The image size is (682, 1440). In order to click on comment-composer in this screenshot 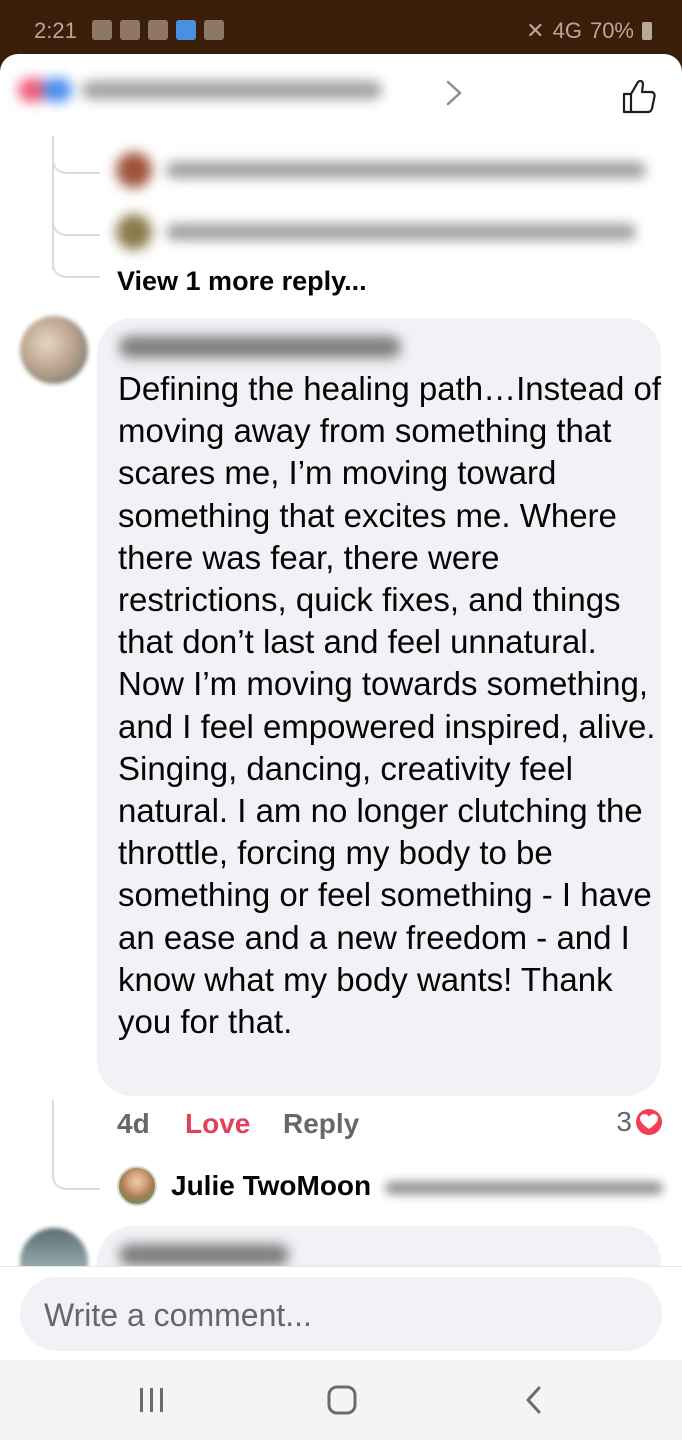, I will do `click(341, 1315)`.